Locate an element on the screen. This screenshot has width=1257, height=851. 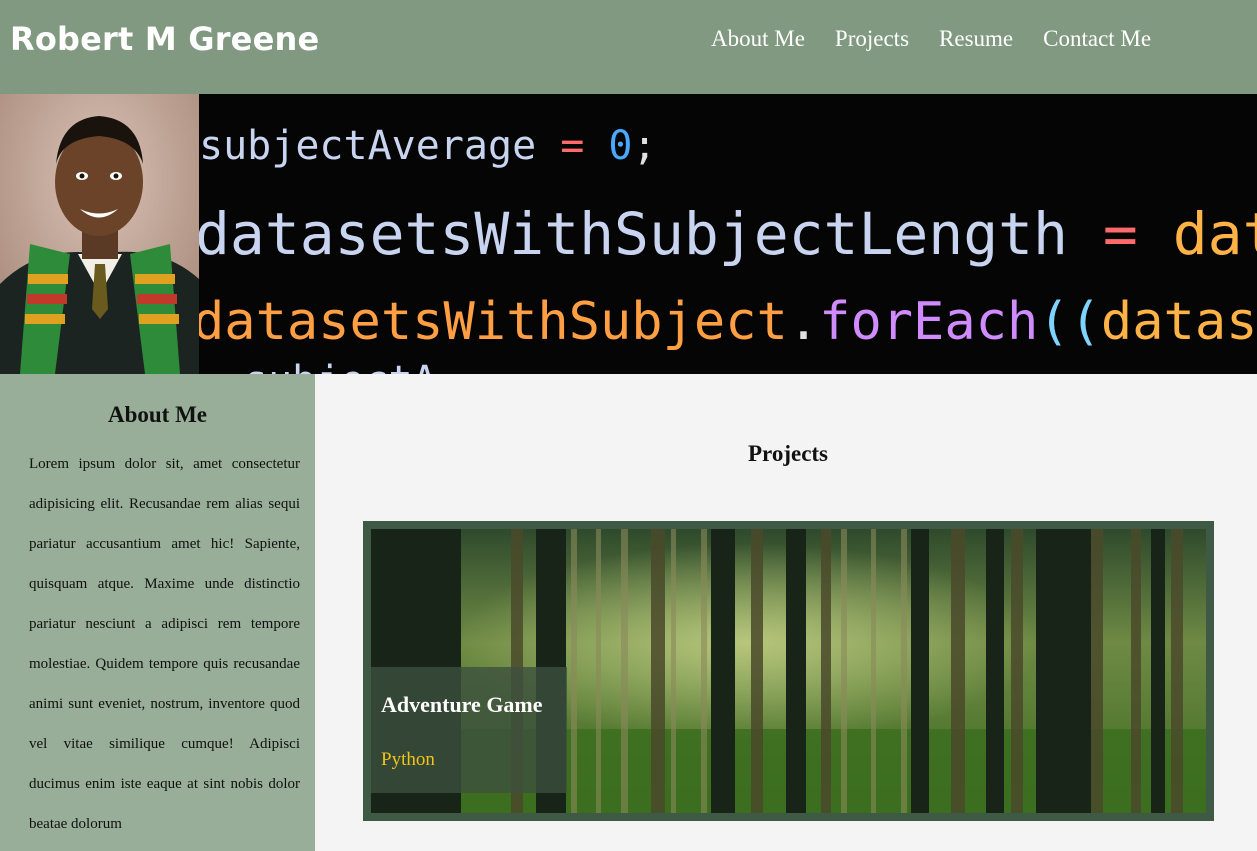
profile-photo-icon is located at coordinates (99, 234).